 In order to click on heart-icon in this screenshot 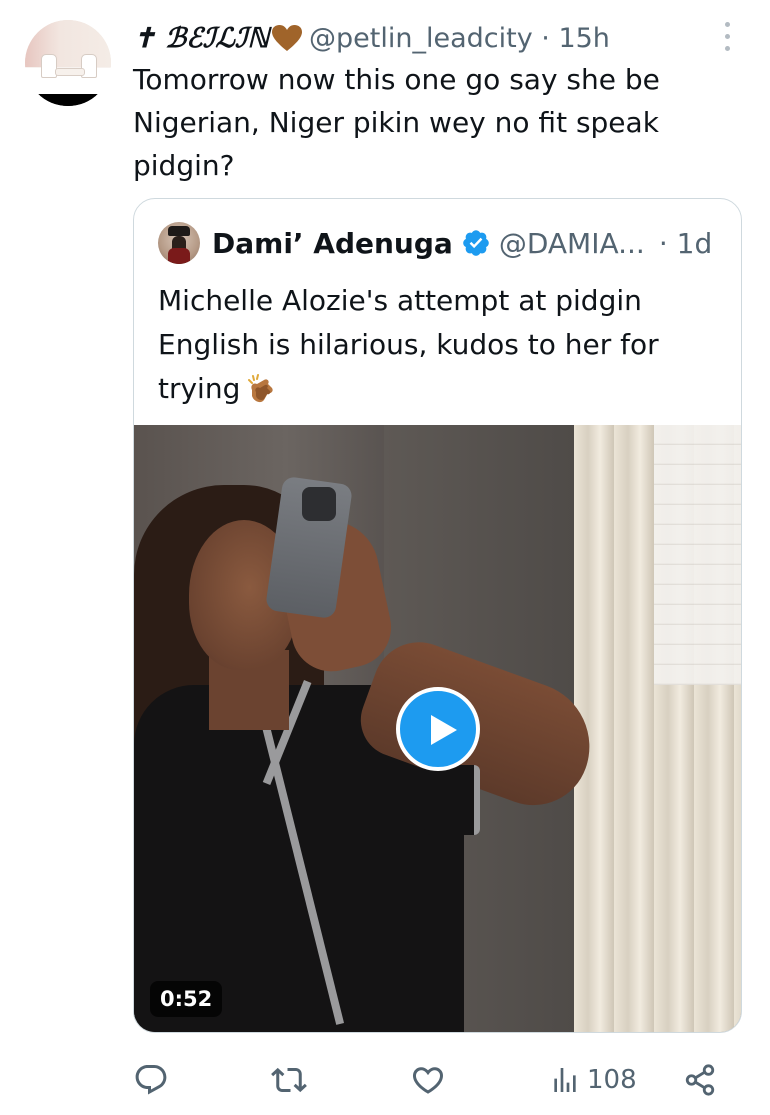, I will do `click(428, 1080)`.